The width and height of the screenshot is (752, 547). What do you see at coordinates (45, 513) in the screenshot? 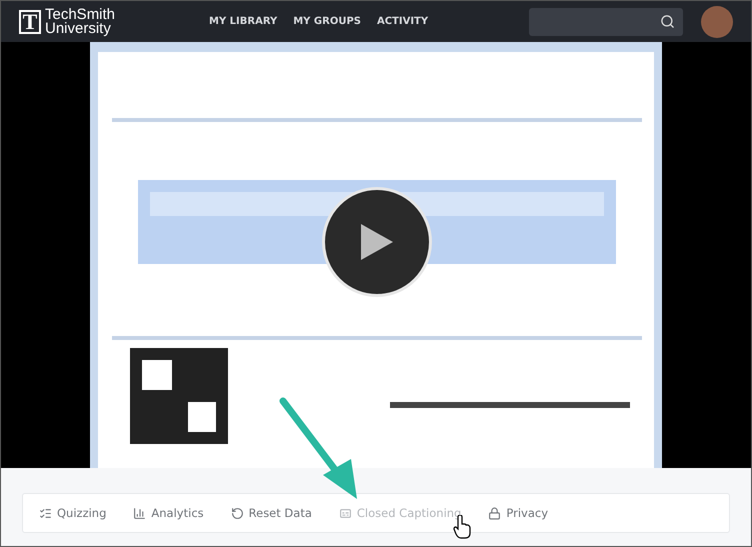
I see `list-icon` at bounding box center [45, 513].